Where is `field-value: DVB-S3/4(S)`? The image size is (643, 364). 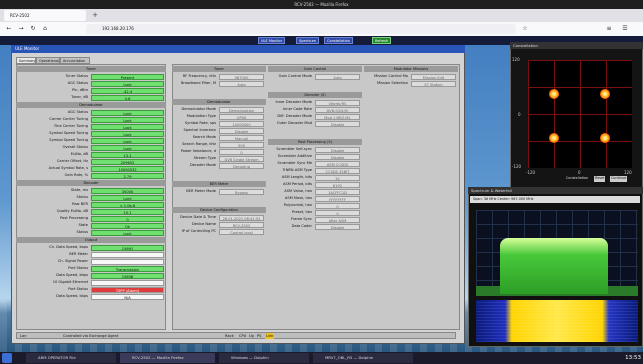 field-value: DVB-S3/4(S) is located at coordinates (337, 109).